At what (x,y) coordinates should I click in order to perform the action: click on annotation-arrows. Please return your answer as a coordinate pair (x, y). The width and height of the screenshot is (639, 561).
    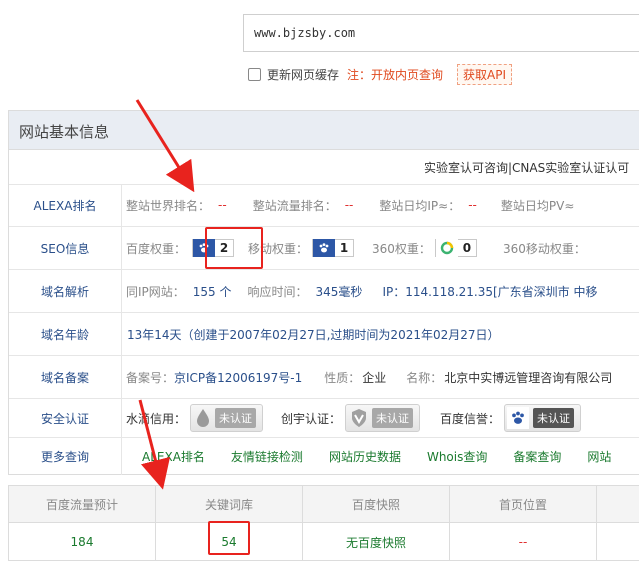
    Looking at the image, I should click on (165, 294).